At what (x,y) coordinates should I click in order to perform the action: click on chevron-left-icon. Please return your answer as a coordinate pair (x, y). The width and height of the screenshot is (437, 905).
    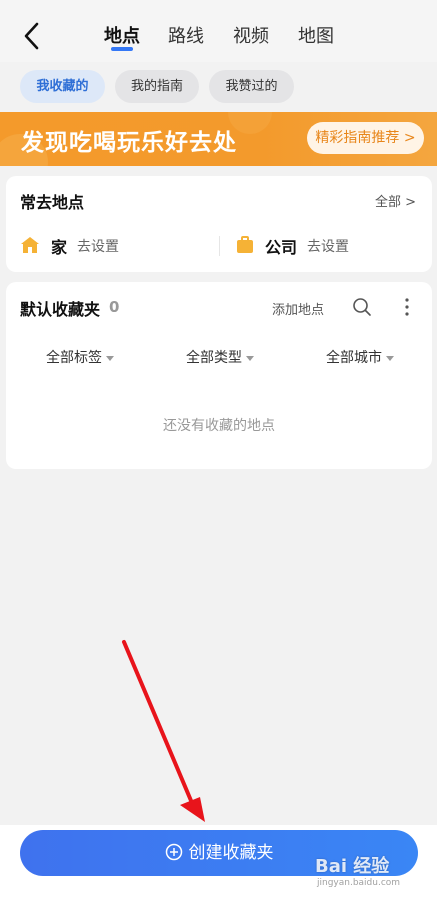
    Looking at the image, I should click on (31, 36).